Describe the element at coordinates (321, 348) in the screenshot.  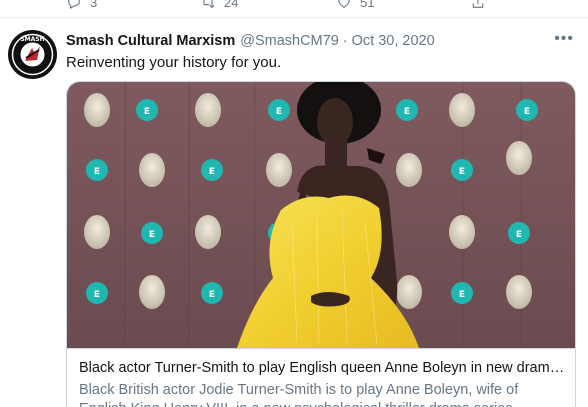
I see `card-divider` at that location.